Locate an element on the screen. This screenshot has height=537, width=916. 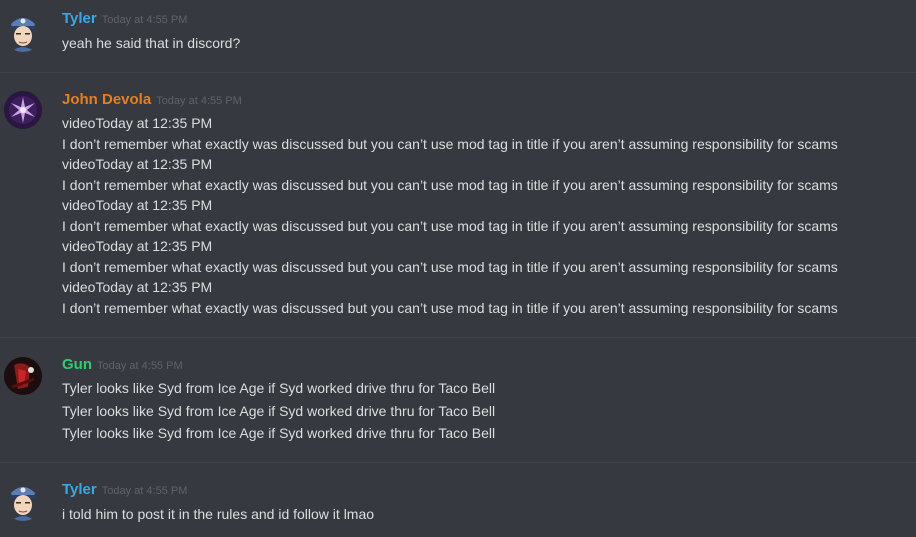
message-line: yeah he said that in discord? is located at coordinates (151, 43).